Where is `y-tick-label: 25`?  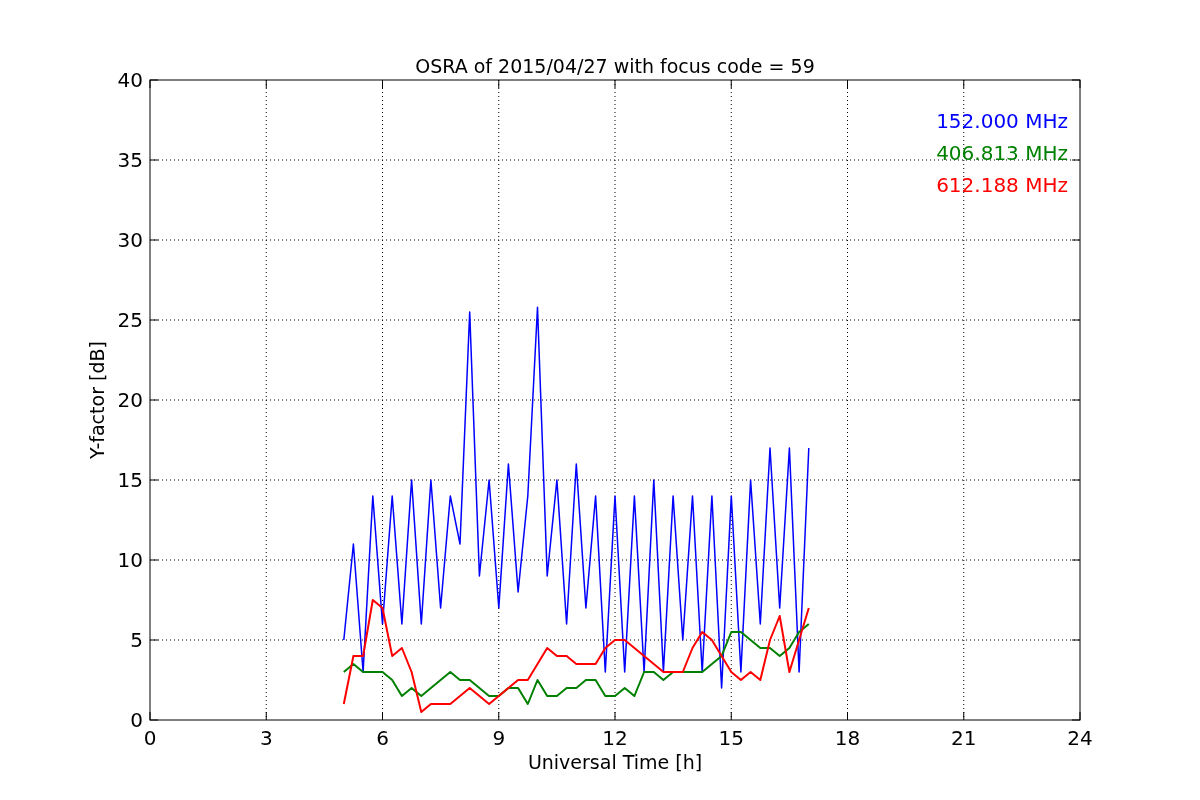 y-tick-label: 25 is located at coordinates (130, 320).